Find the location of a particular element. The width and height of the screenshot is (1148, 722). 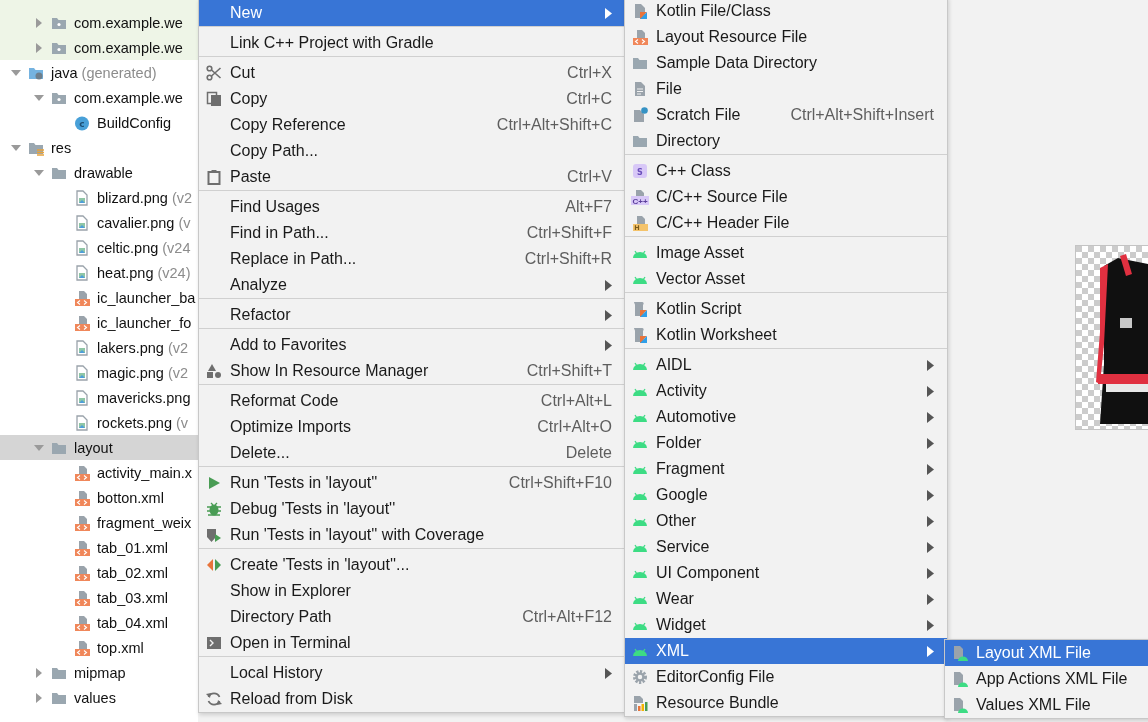

tree-item: rockets.png (v is located at coordinates (99, 422).